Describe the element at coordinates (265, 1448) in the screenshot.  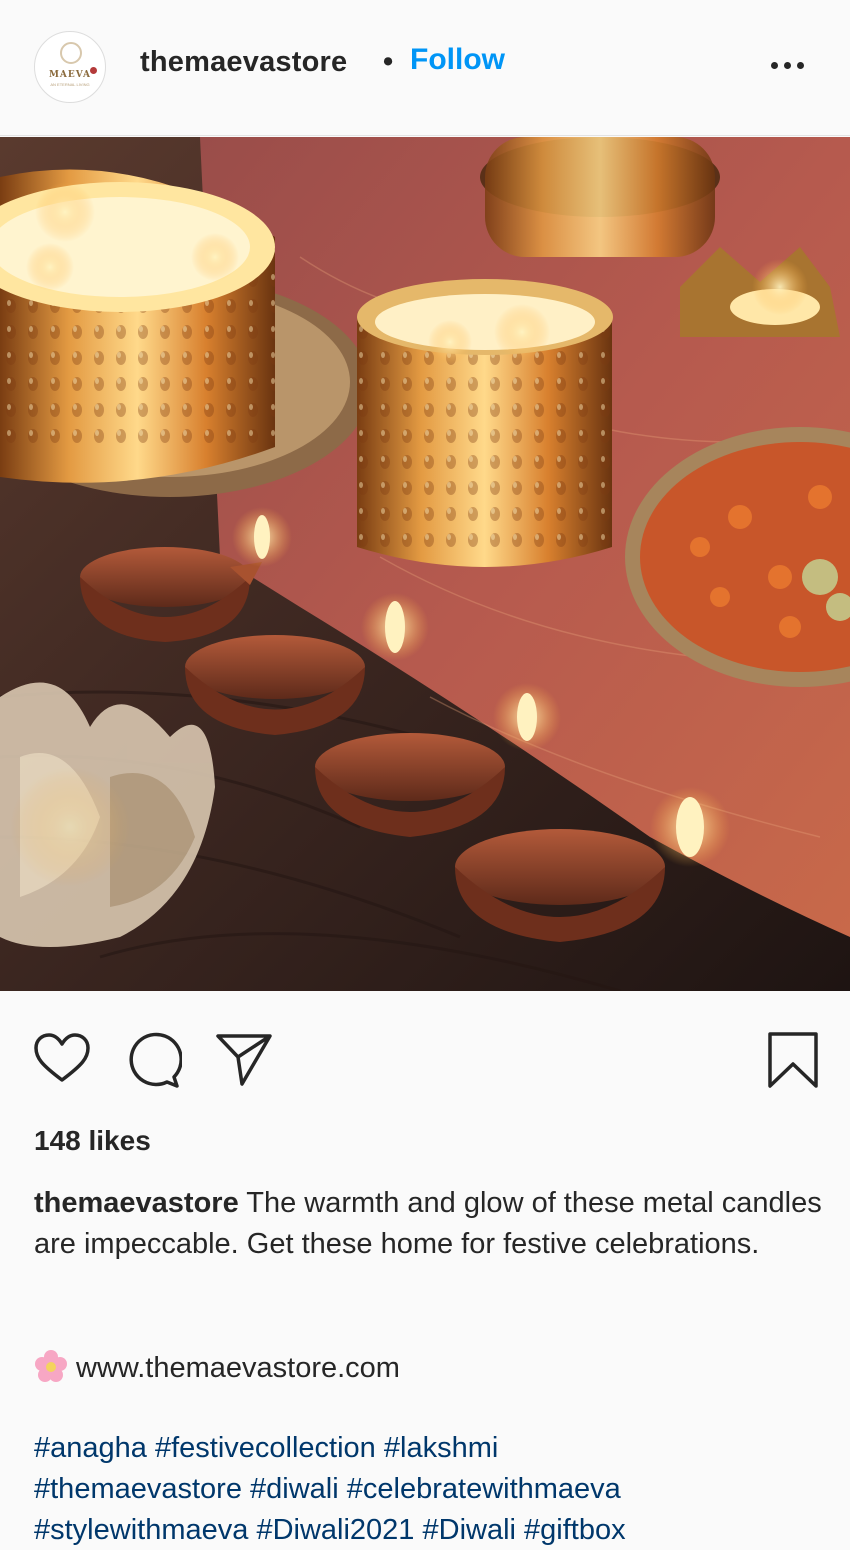
I see `hashtag-link: #festivecollection` at that location.